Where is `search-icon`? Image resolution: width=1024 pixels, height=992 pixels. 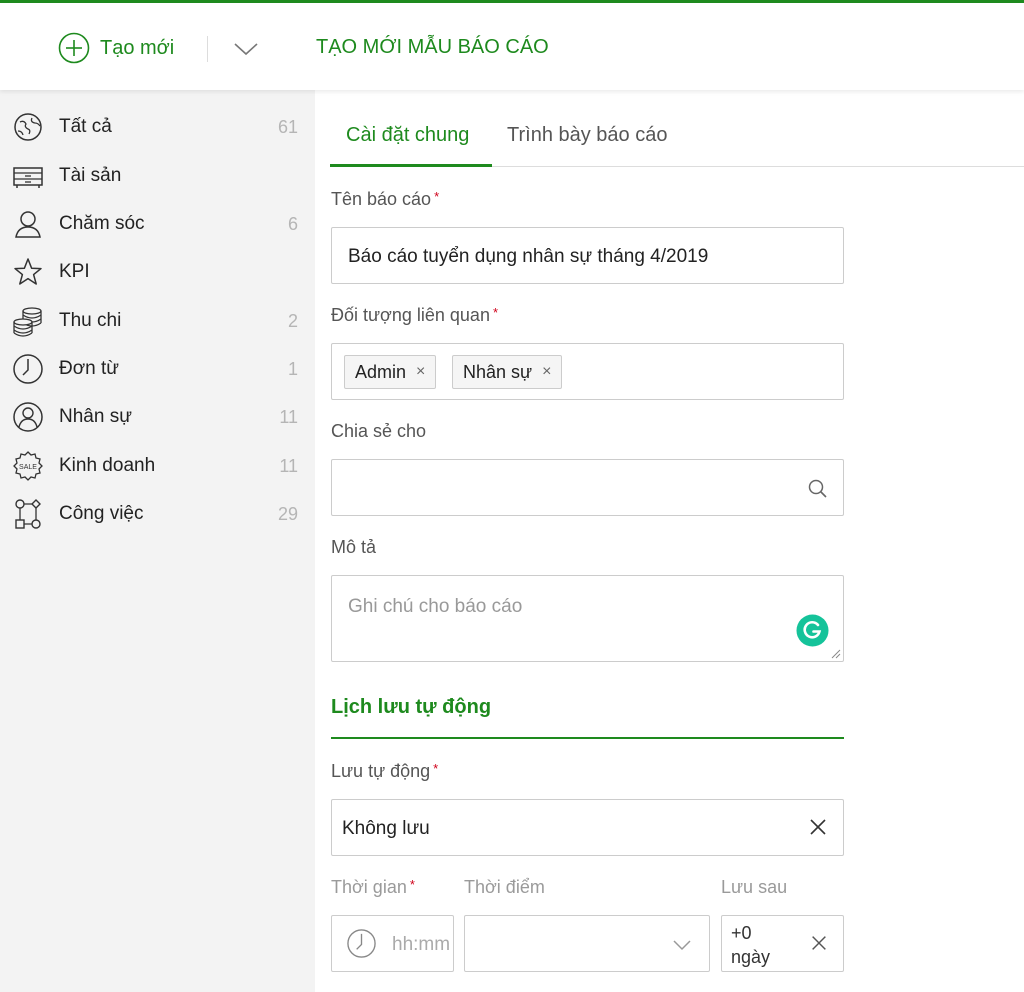
search-icon is located at coordinates (818, 489).